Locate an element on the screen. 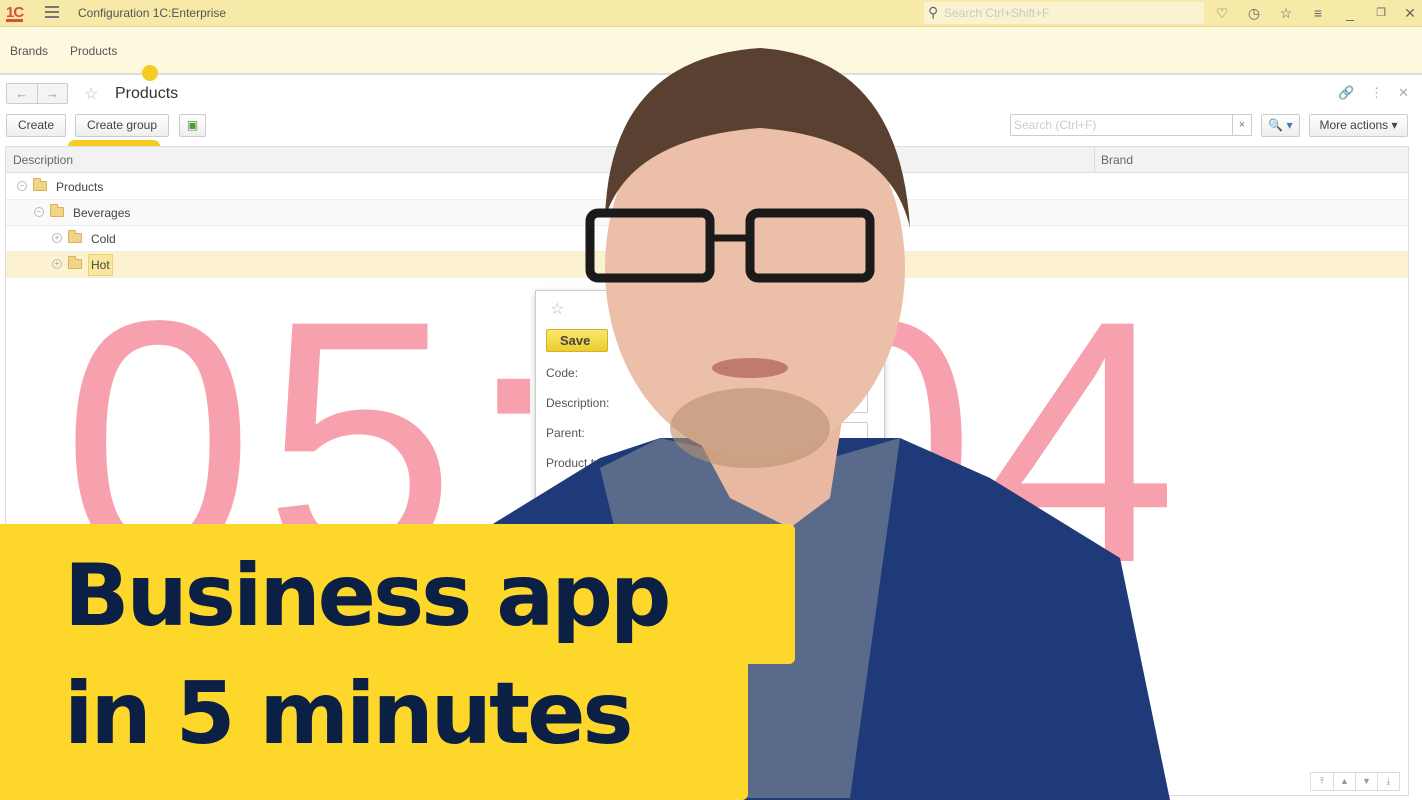 Image resolution: width=1422 pixels, height=800 pixels. scroll-bottom-button: ⤓ is located at coordinates (1388, 781).